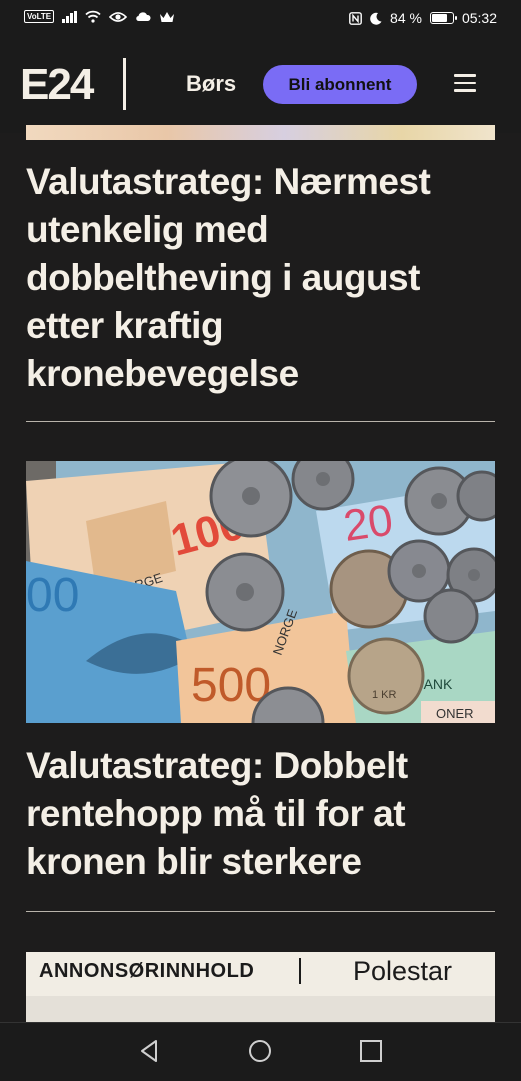 Image resolution: width=521 pixels, height=1081 pixels. I want to click on wifi-icon, so click(93, 16).